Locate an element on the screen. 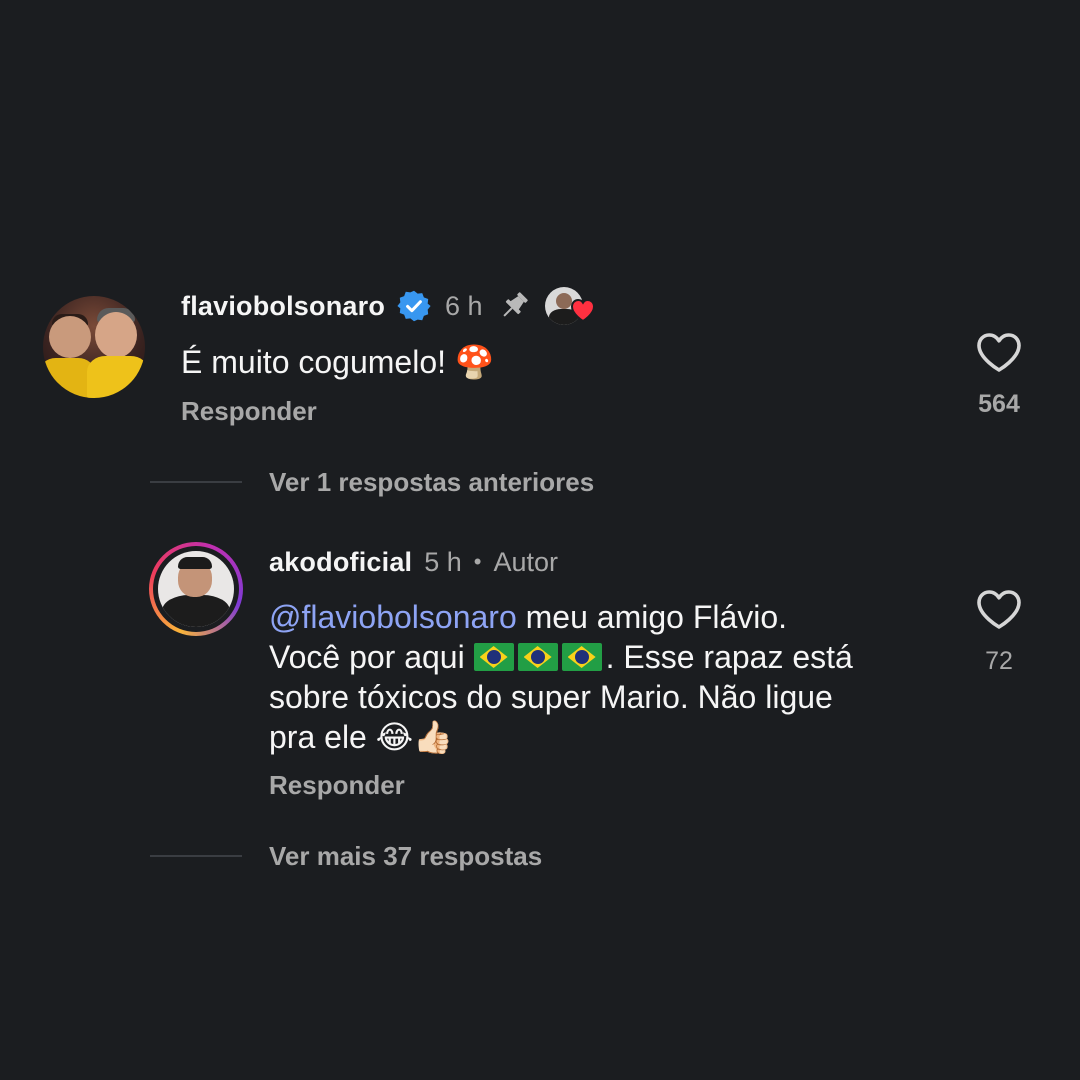 Image resolution: width=1080 pixels, height=1080 pixels. author-liked-indicator is located at coordinates (572, 306).